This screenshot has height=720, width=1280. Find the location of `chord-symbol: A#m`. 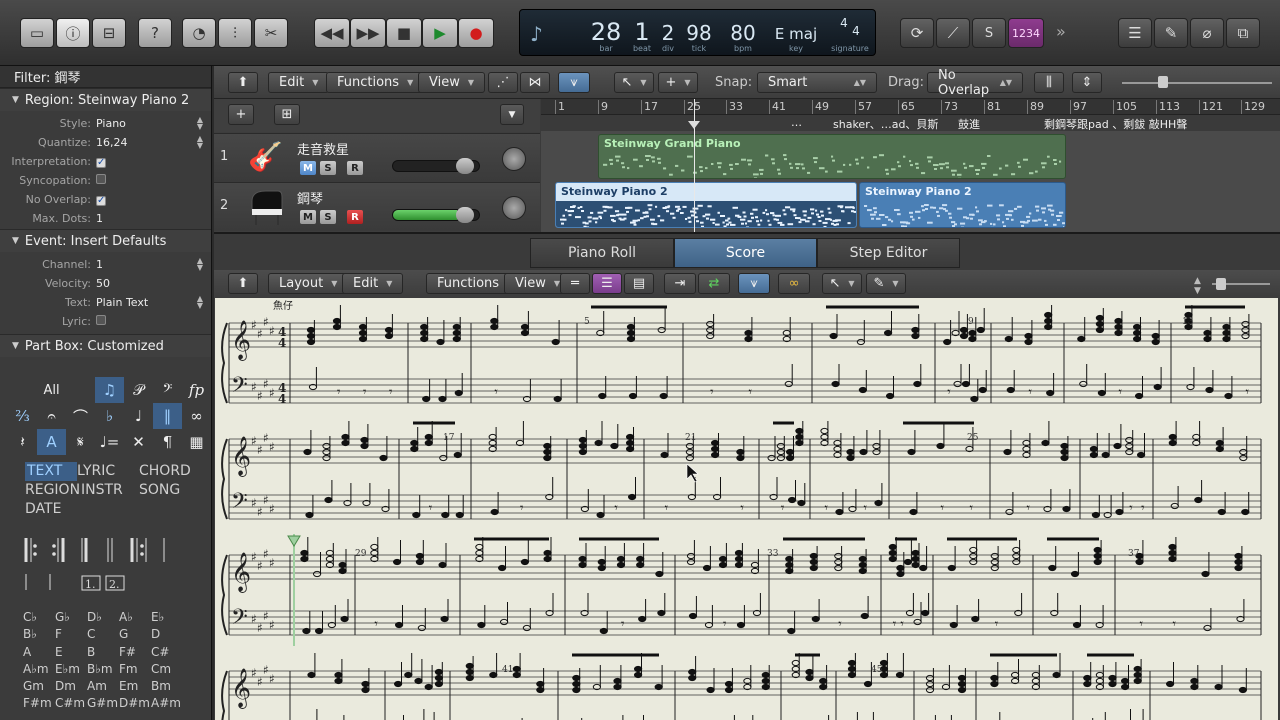

chord-symbol: A#m is located at coordinates (167, 704).